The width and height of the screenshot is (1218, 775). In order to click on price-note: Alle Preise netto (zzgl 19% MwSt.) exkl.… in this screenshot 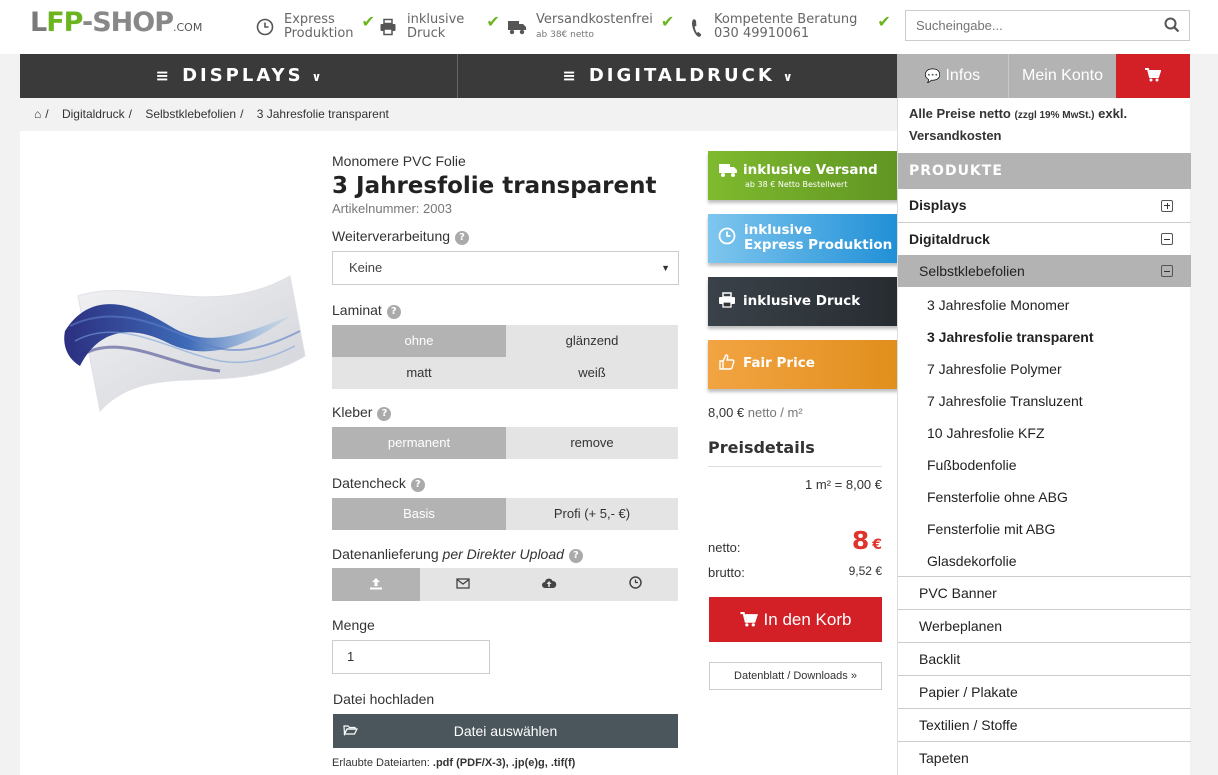, I will do `click(1018, 124)`.